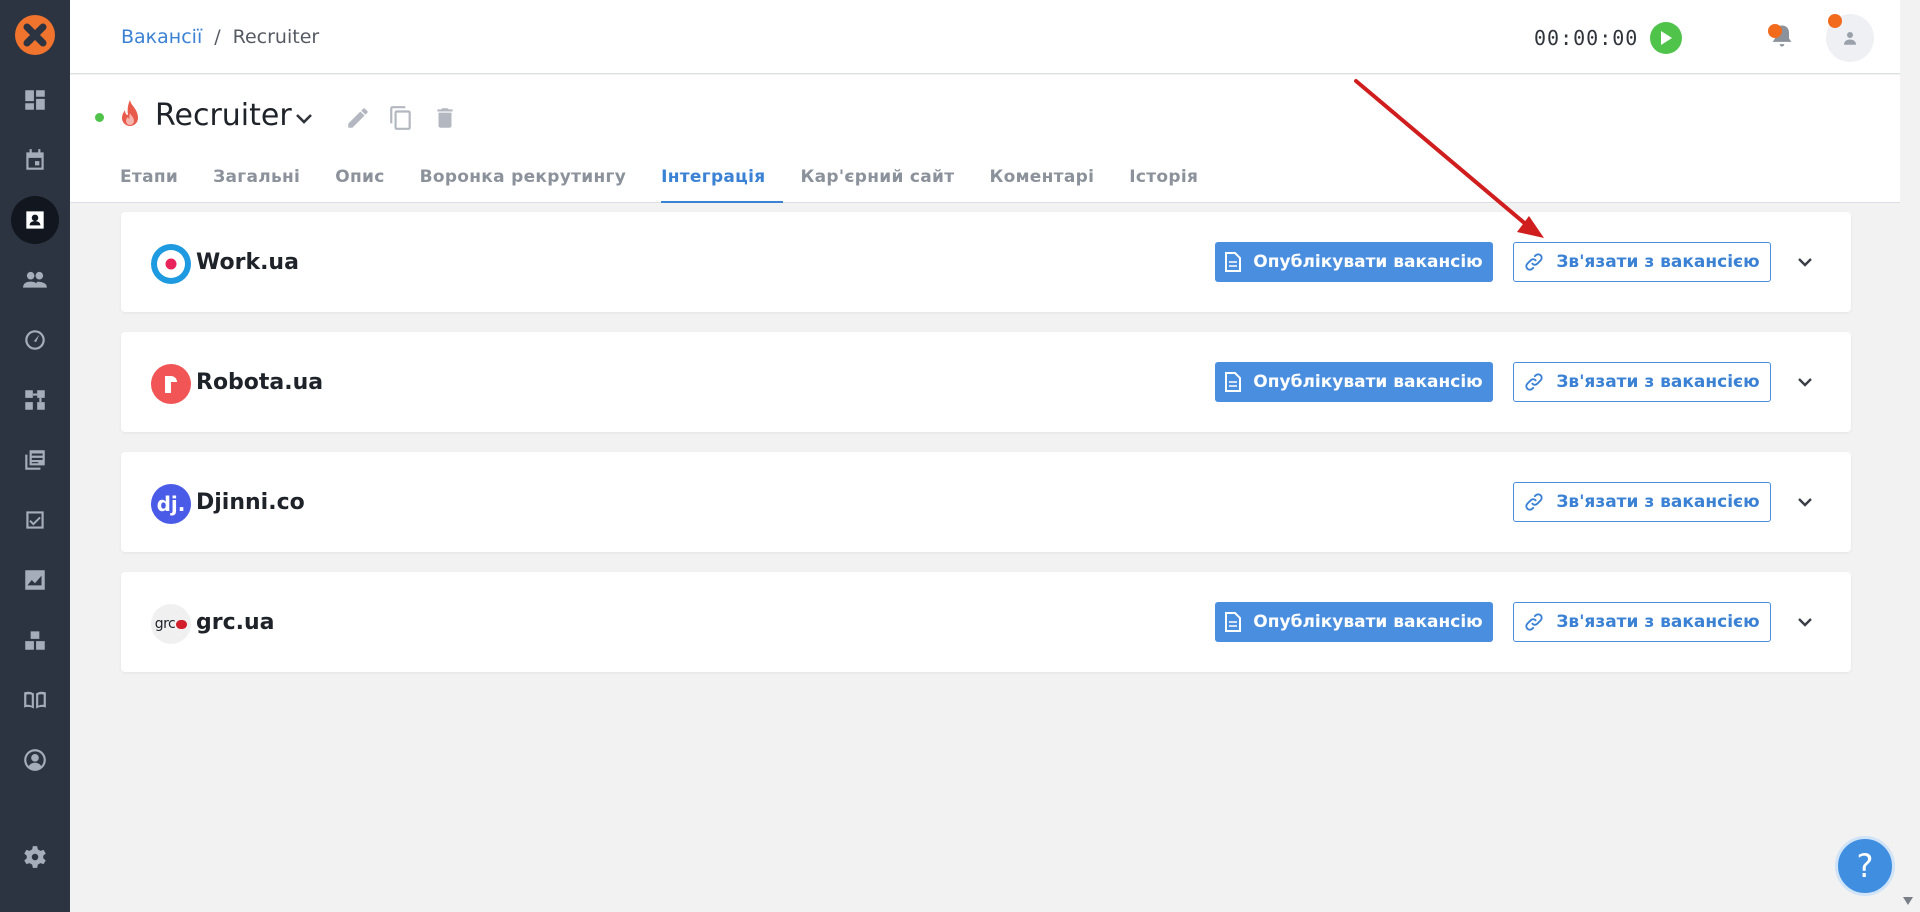  Describe the element at coordinates (986, 502) in the screenshot. I see `integration-card-djinni: dj. Djinni.co Зв'язати з вакансією` at that location.